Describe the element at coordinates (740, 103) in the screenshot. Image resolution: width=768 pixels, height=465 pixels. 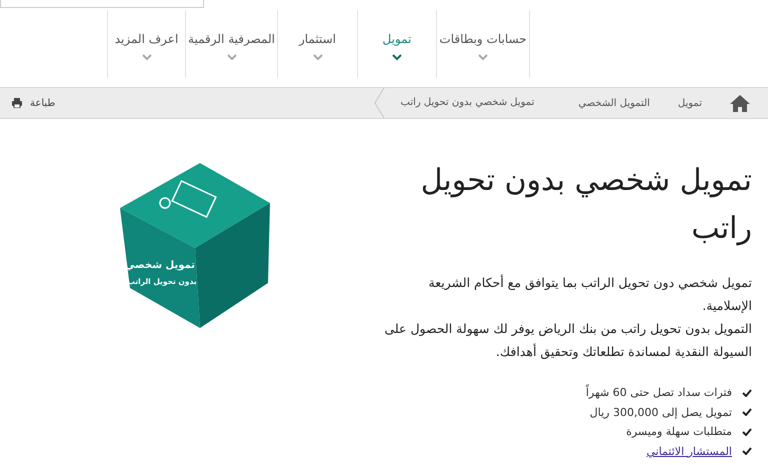
I see `home-icon` at that location.